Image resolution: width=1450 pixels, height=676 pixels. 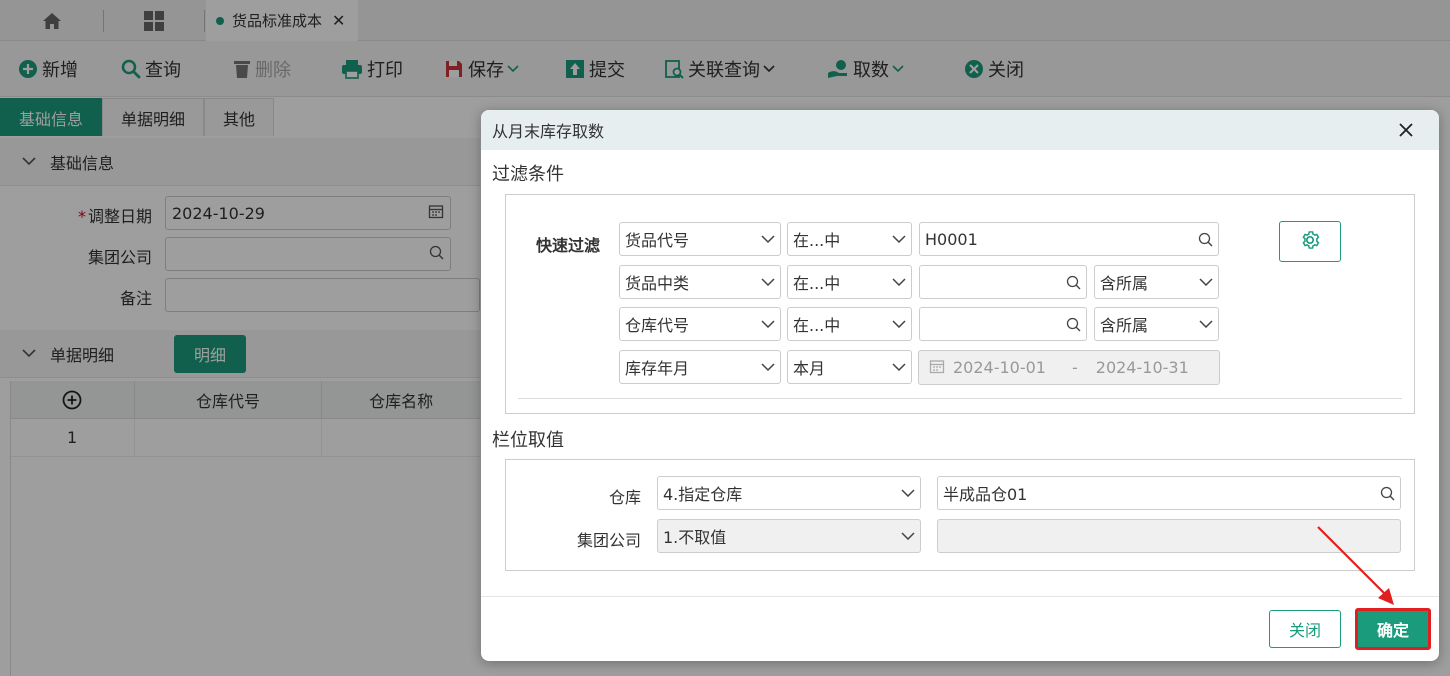 I want to click on field-value-section-title: 栏位取值, so click(x=528, y=440).